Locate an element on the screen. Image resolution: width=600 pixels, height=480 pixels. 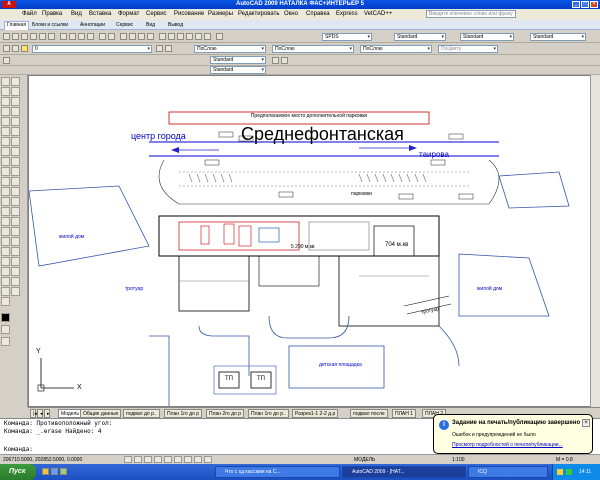
menu-edit: Правка is located at coordinates (52, 14).